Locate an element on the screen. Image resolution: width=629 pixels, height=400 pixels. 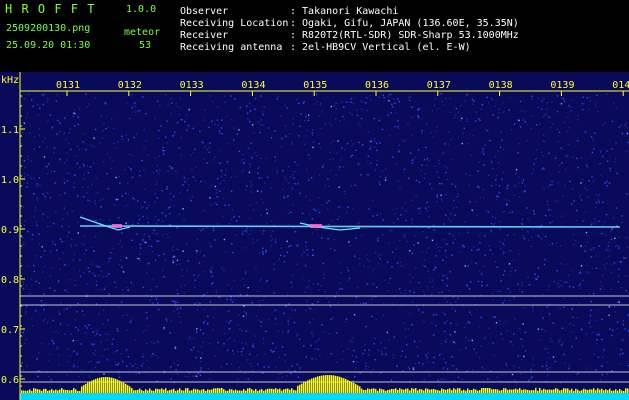
meteor-count: 53 is located at coordinates (145, 45).